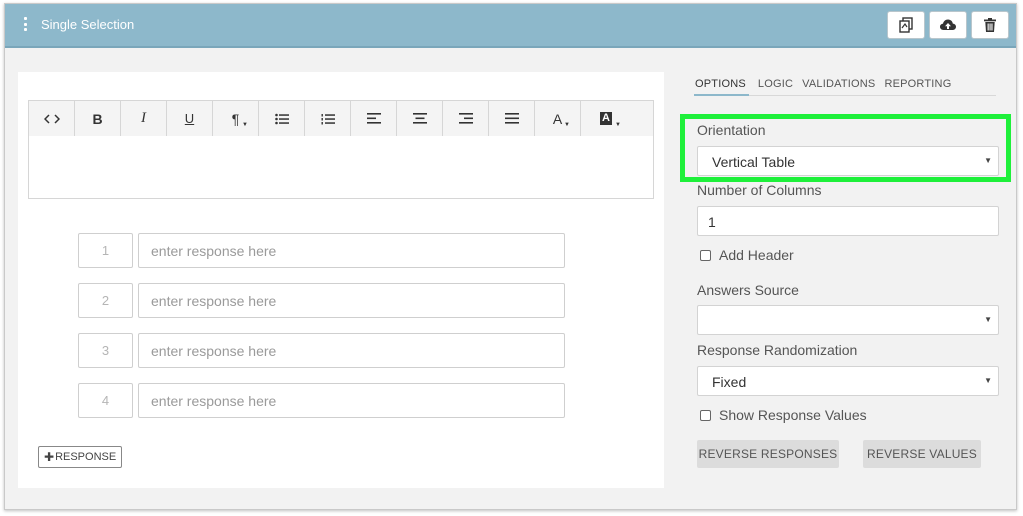 Image resolution: width=1023 pixels, height=516 pixels. I want to click on response-row: 1, so click(321, 250).